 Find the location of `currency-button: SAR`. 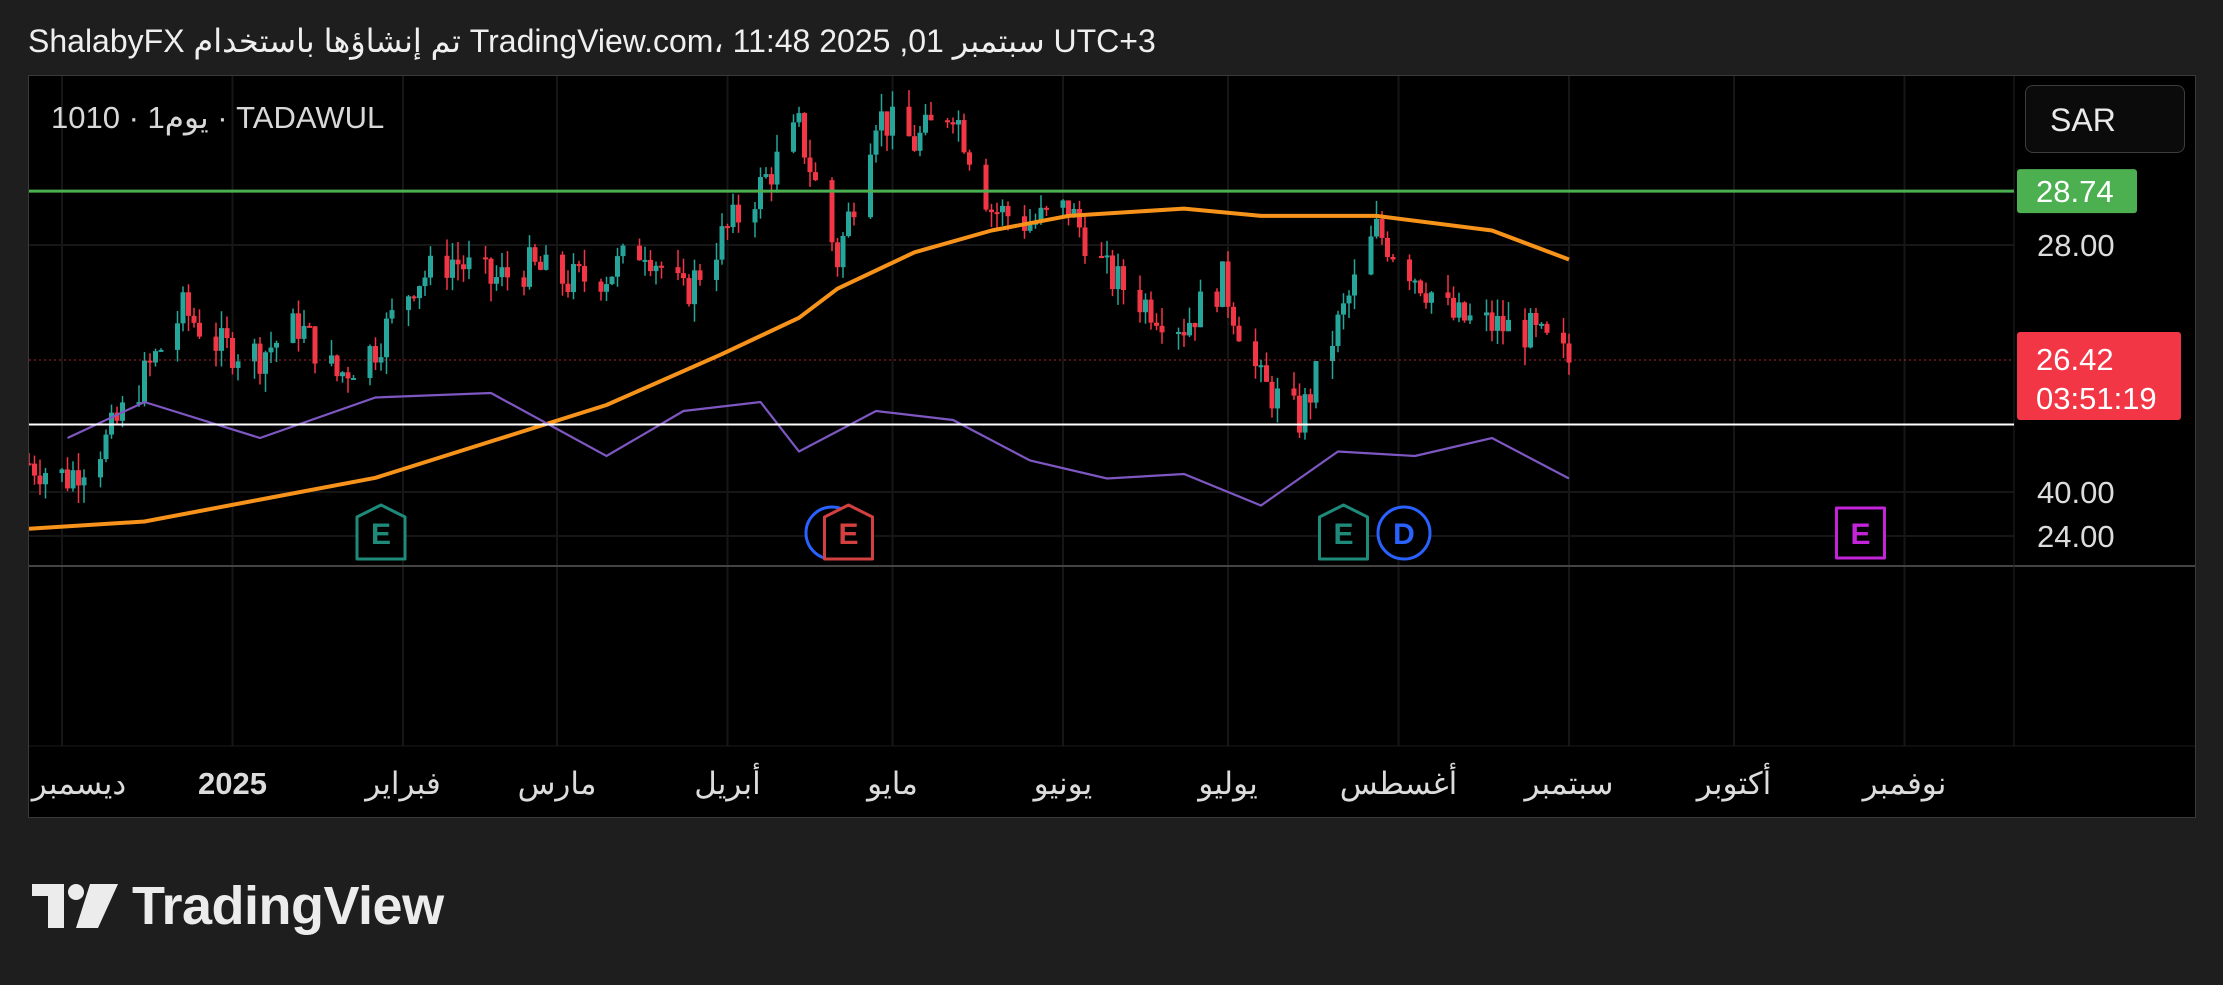

currency-button: SAR is located at coordinates (2105, 119).